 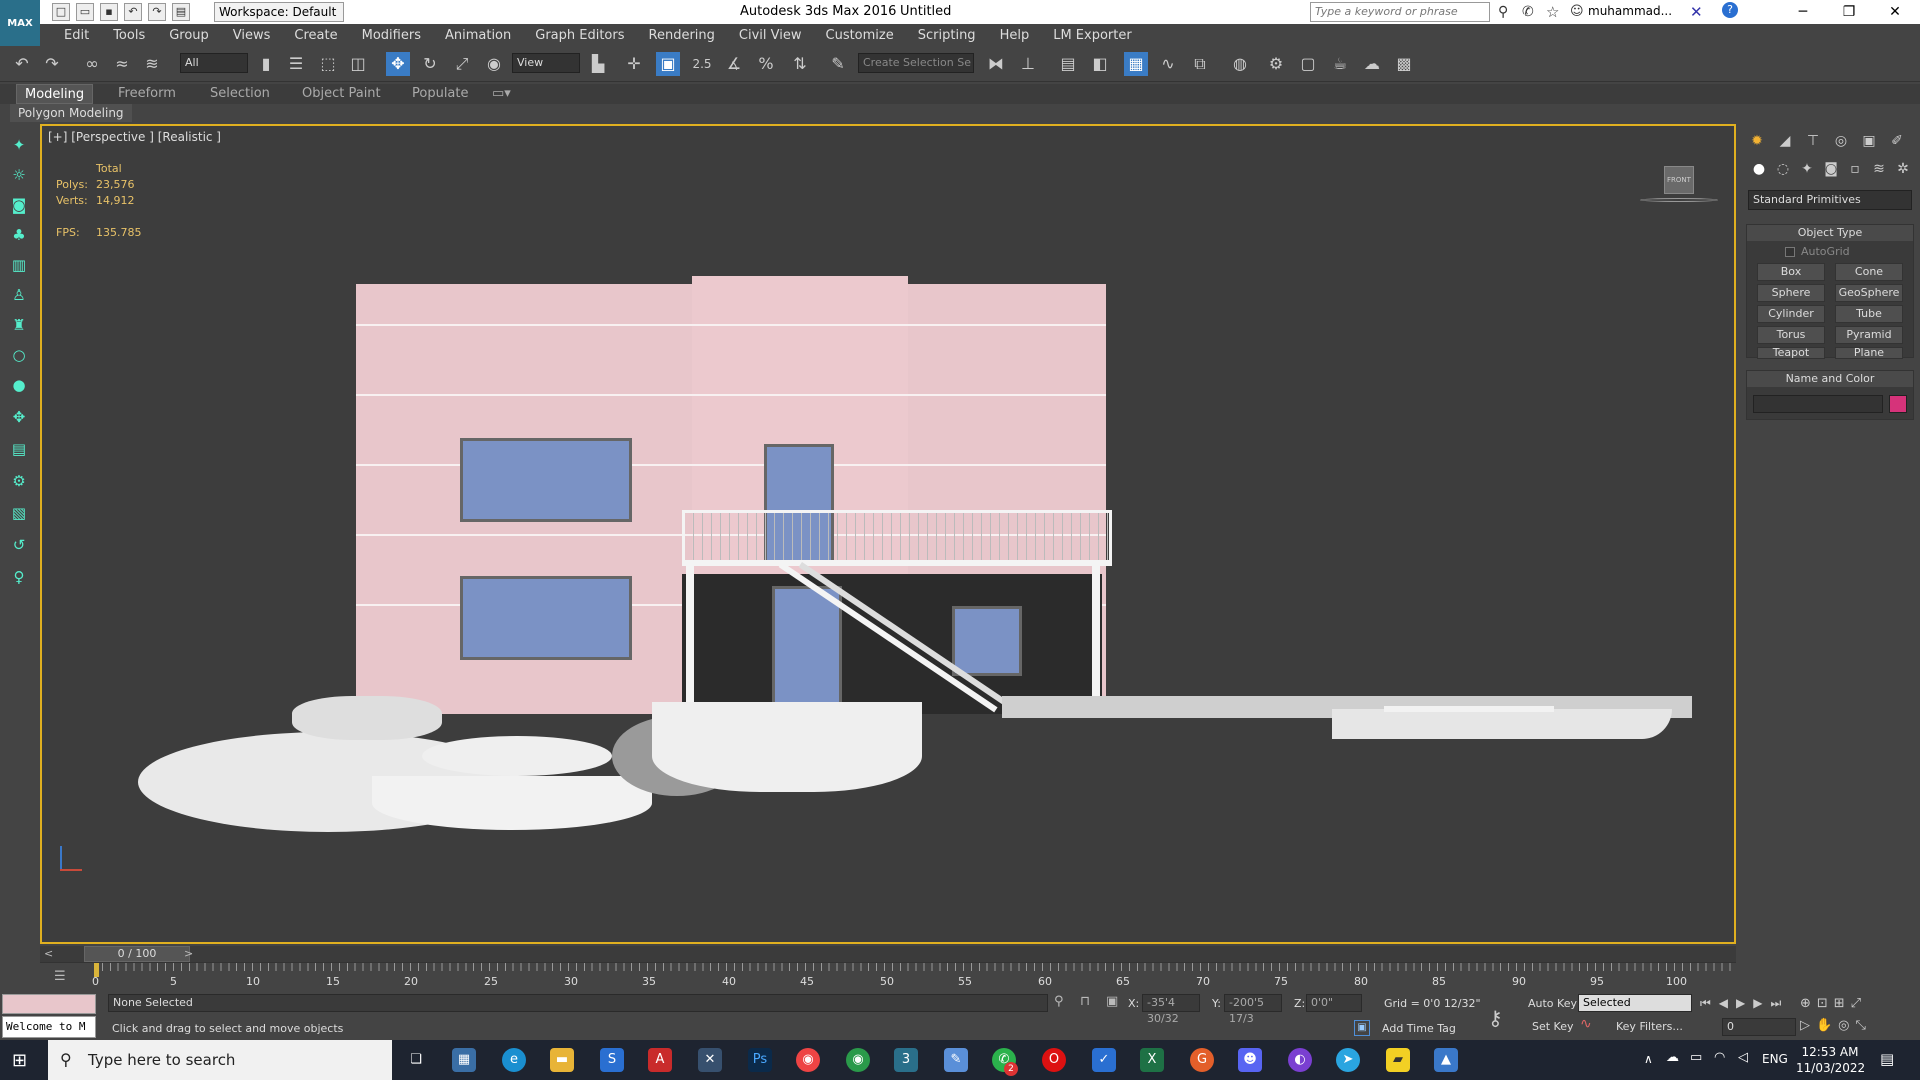 I want to click on time-slider: < 0 / 100 >, so click(x=888, y=954).